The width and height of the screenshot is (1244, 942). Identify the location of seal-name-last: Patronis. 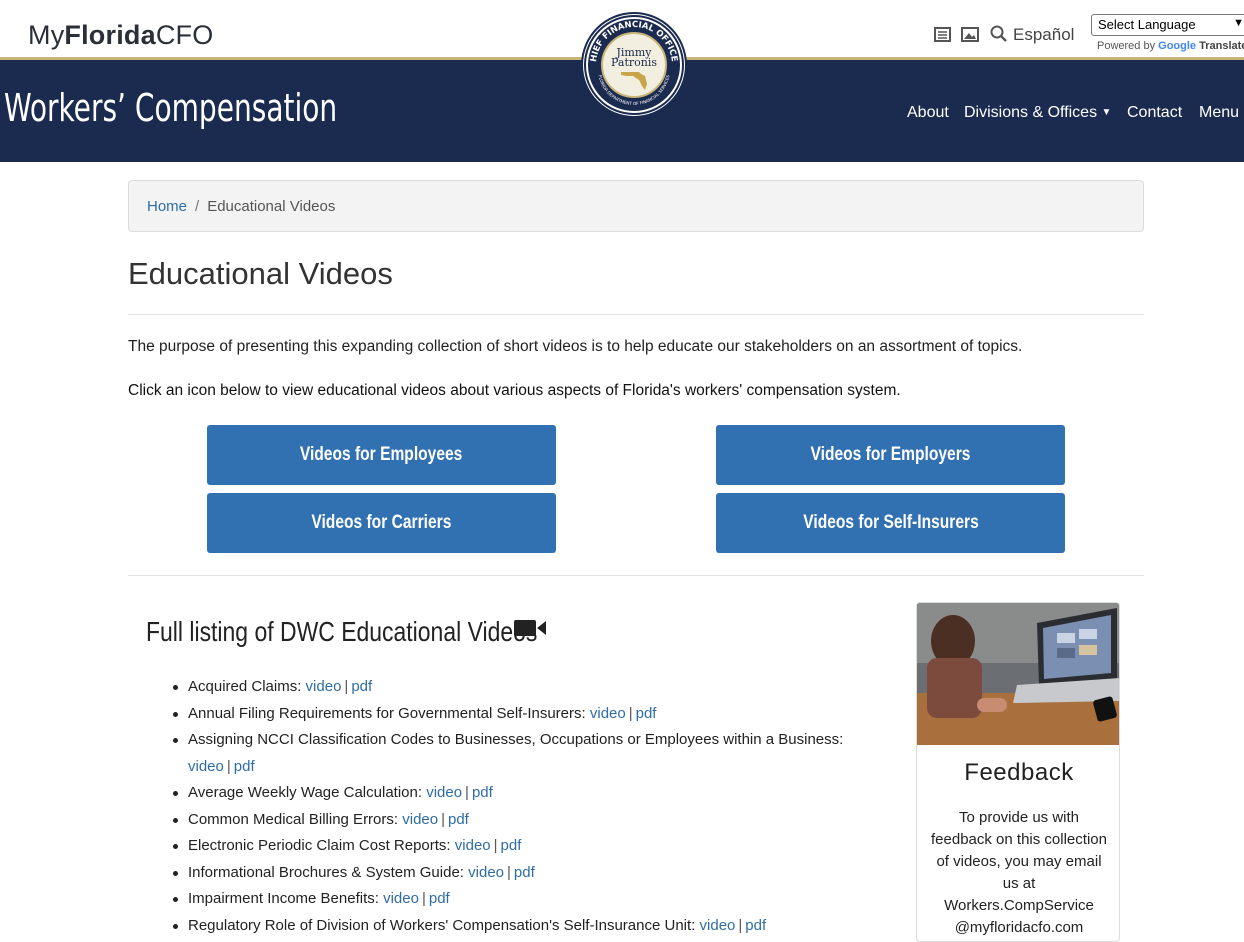
(634, 62).